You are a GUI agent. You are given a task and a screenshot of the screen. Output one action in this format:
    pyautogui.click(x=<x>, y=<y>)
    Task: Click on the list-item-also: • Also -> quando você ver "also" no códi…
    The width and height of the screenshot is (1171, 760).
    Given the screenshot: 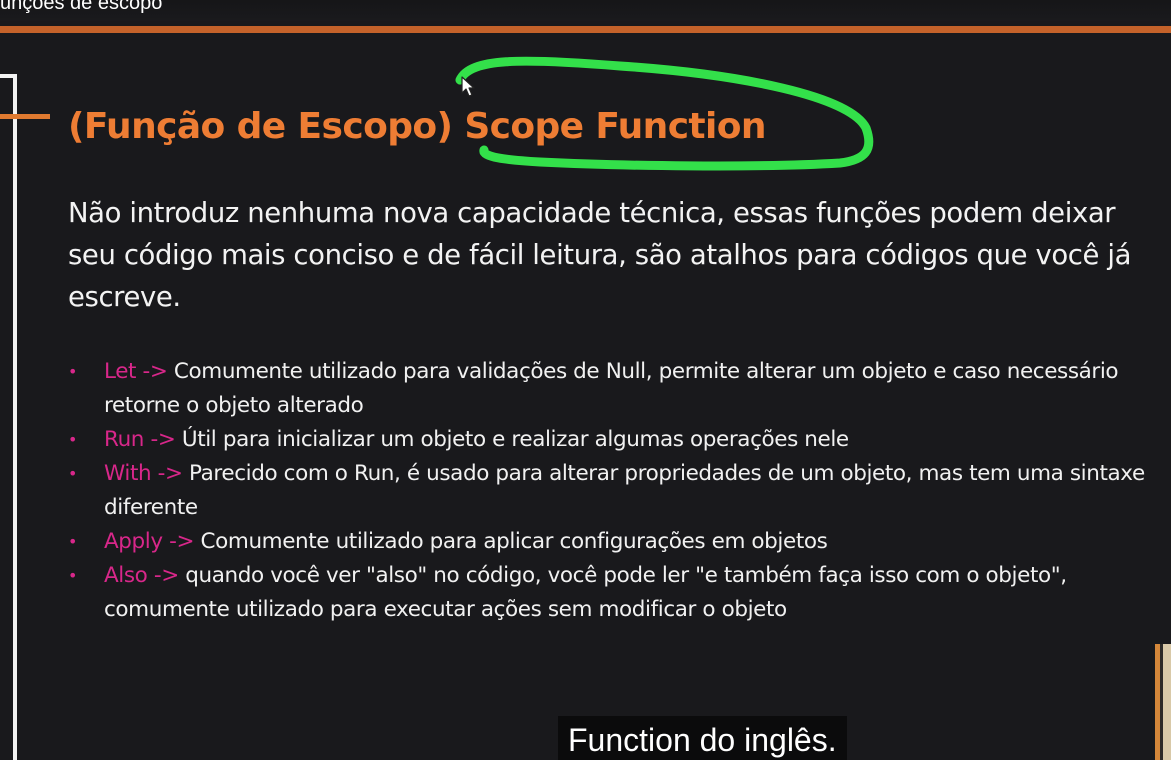 What is the action you would take?
    pyautogui.click(x=615, y=593)
    